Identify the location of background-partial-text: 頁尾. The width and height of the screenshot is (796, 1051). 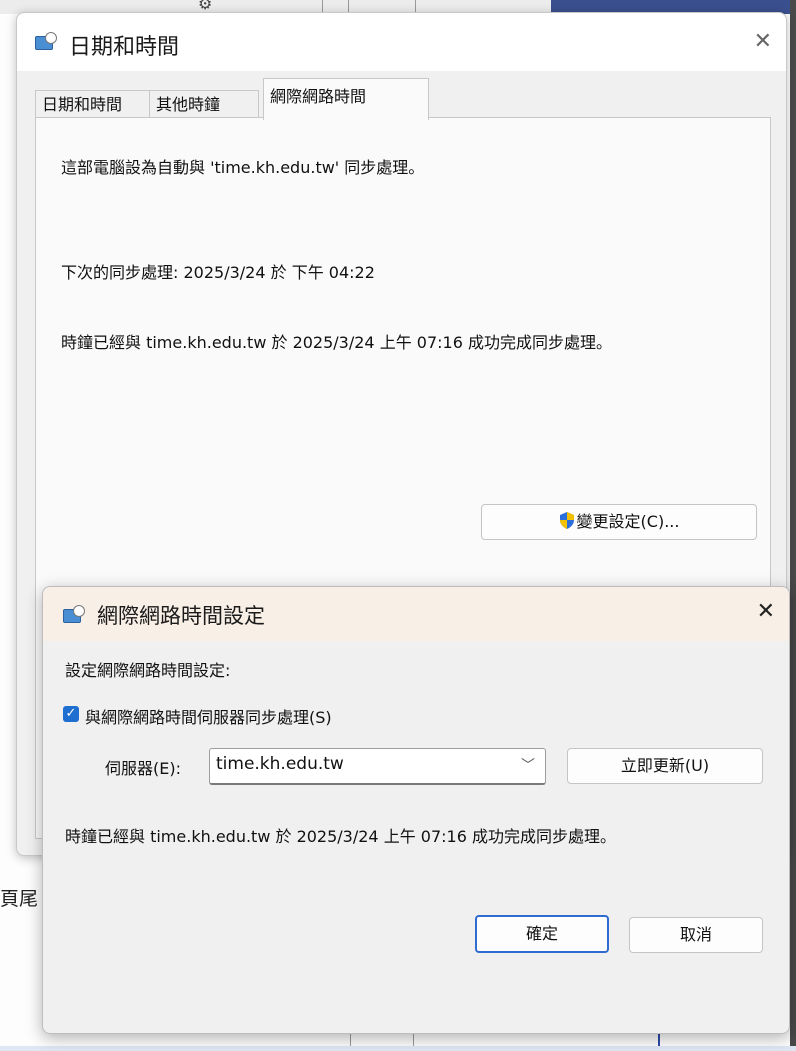
(19, 899).